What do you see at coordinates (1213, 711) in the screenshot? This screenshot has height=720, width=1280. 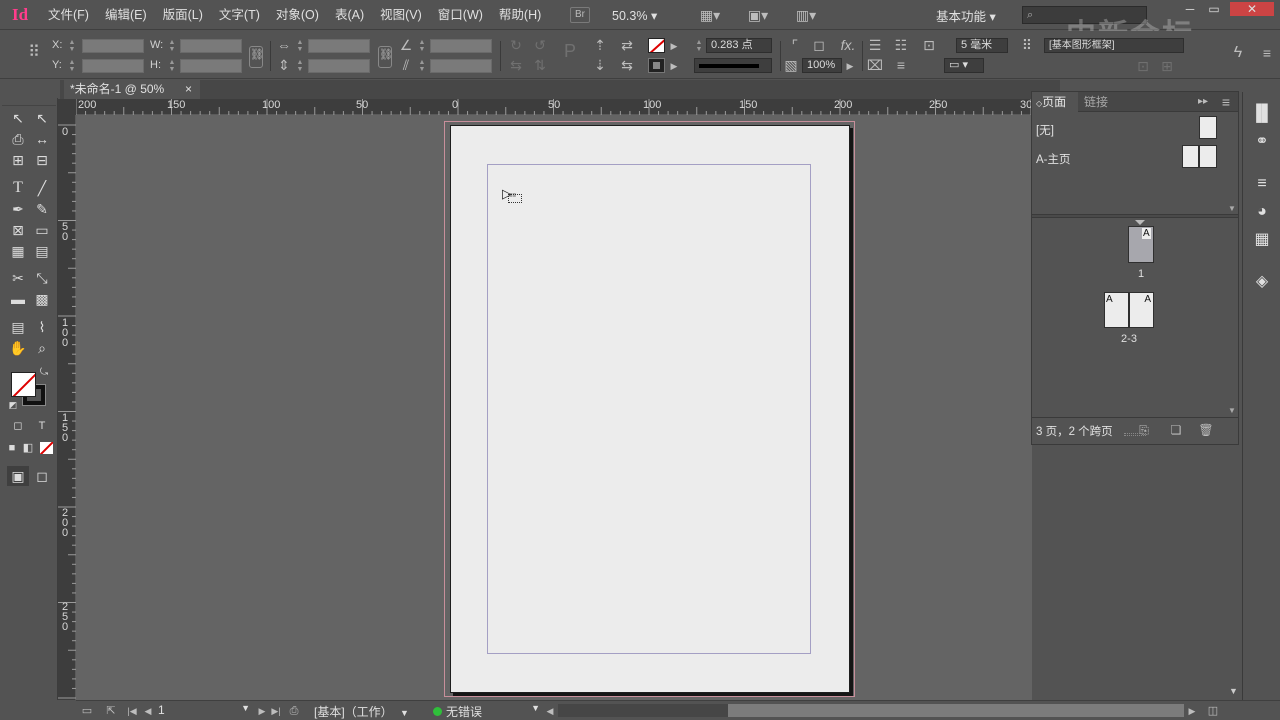 I see `split-window-icon: ◫` at bounding box center [1213, 711].